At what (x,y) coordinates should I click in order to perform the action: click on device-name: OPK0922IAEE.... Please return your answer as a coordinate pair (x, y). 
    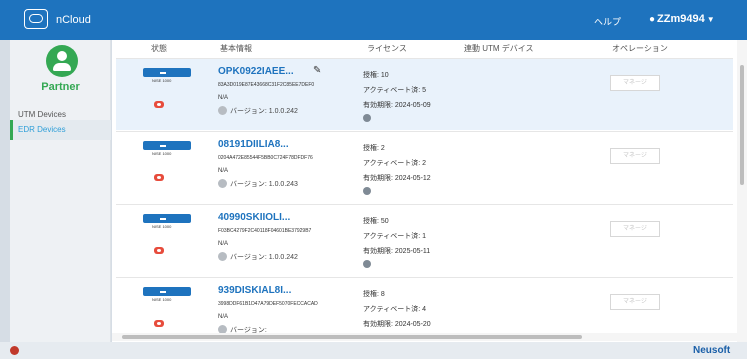
    Looking at the image, I should click on (256, 71).